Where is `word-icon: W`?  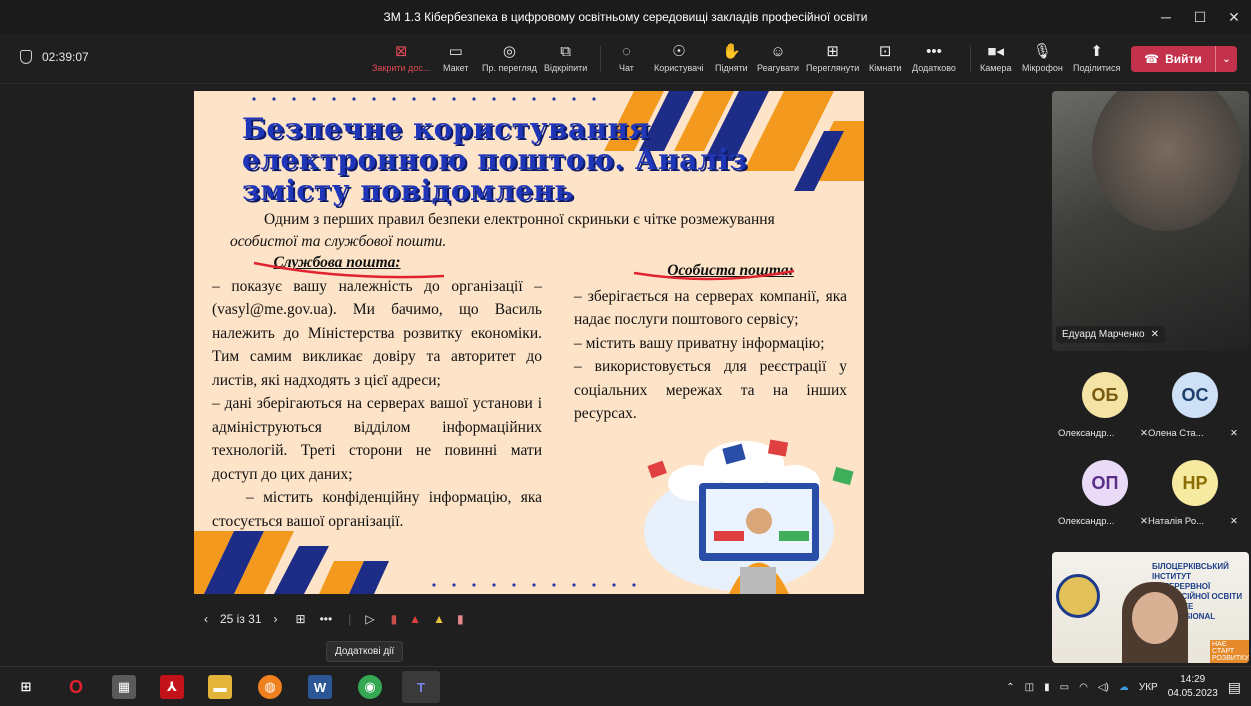 word-icon: W is located at coordinates (320, 687).